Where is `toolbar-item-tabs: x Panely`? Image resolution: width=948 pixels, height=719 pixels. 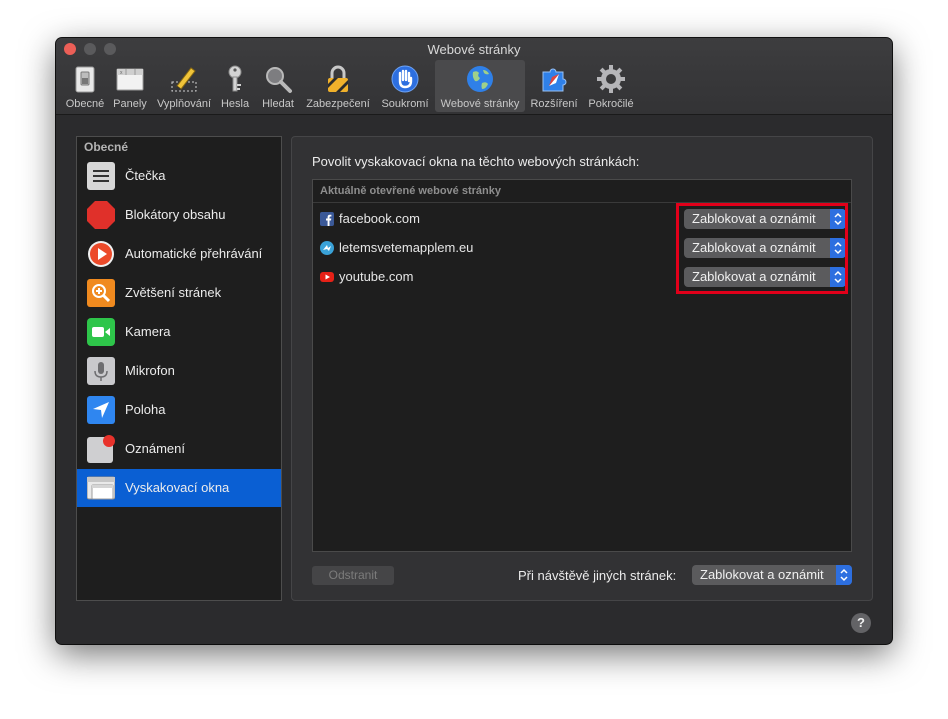
toolbar-item-tabs: x Panely is located at coordinates (130, 86).